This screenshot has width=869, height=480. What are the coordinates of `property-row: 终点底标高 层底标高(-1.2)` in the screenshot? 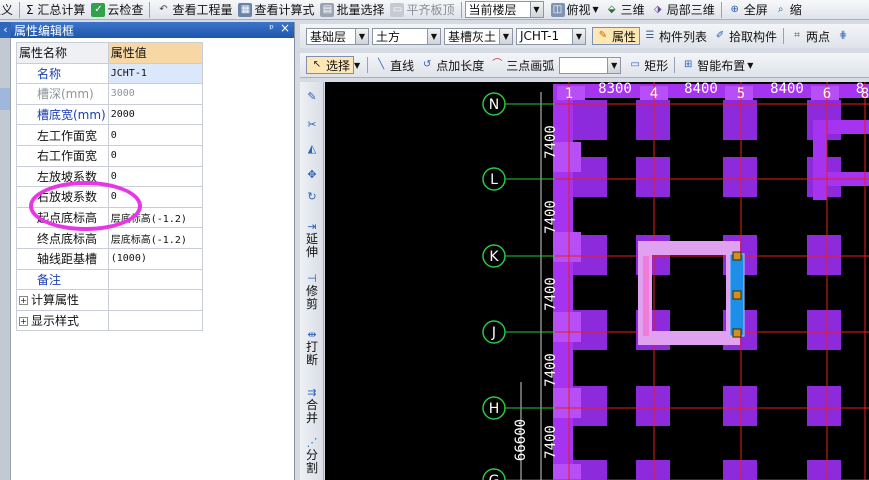 It's located at (109, 238).